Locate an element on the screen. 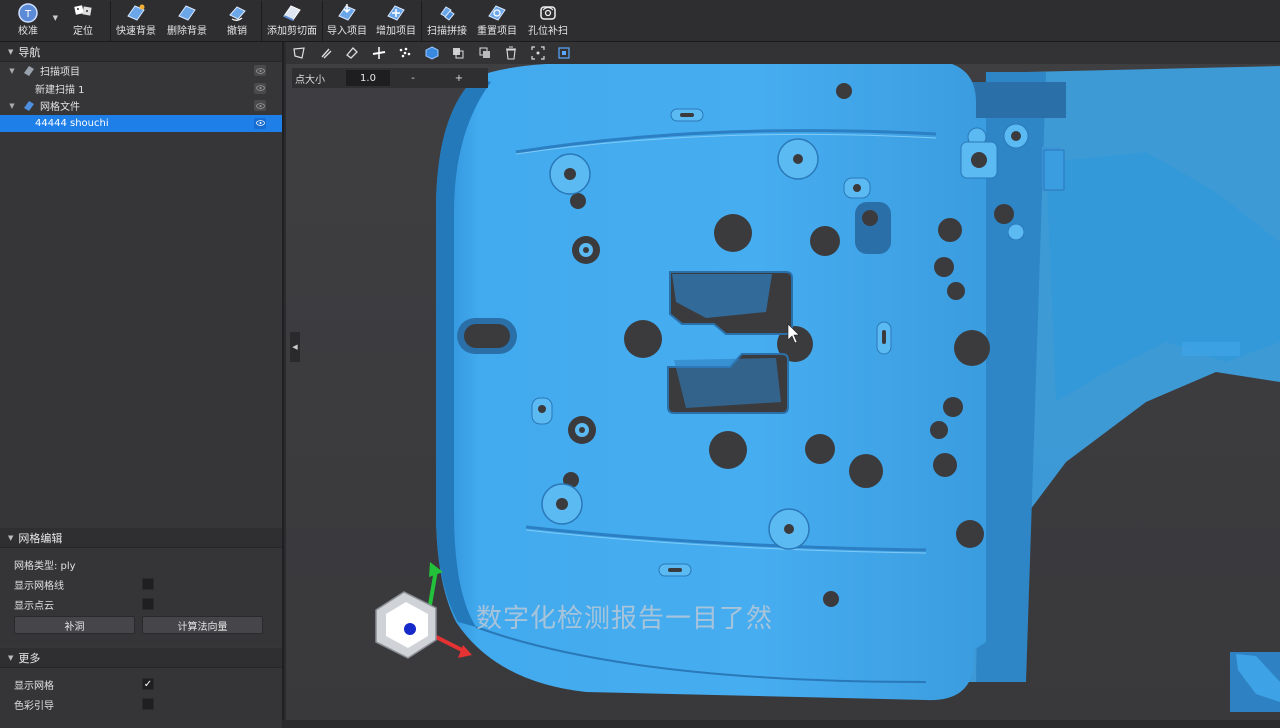  eraser-icon is located at coordinates (352, 53).